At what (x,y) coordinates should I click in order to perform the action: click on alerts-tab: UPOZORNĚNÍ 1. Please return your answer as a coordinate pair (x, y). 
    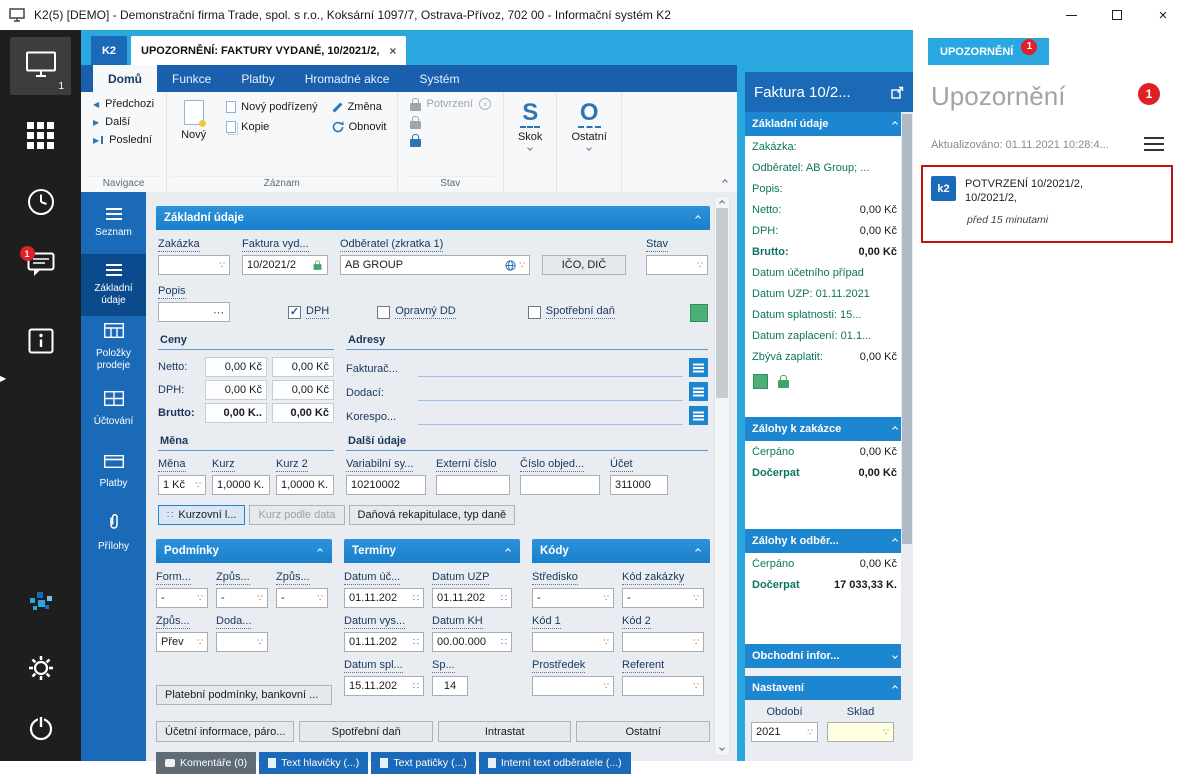
    Looking at the image, I should click on (989, 51).